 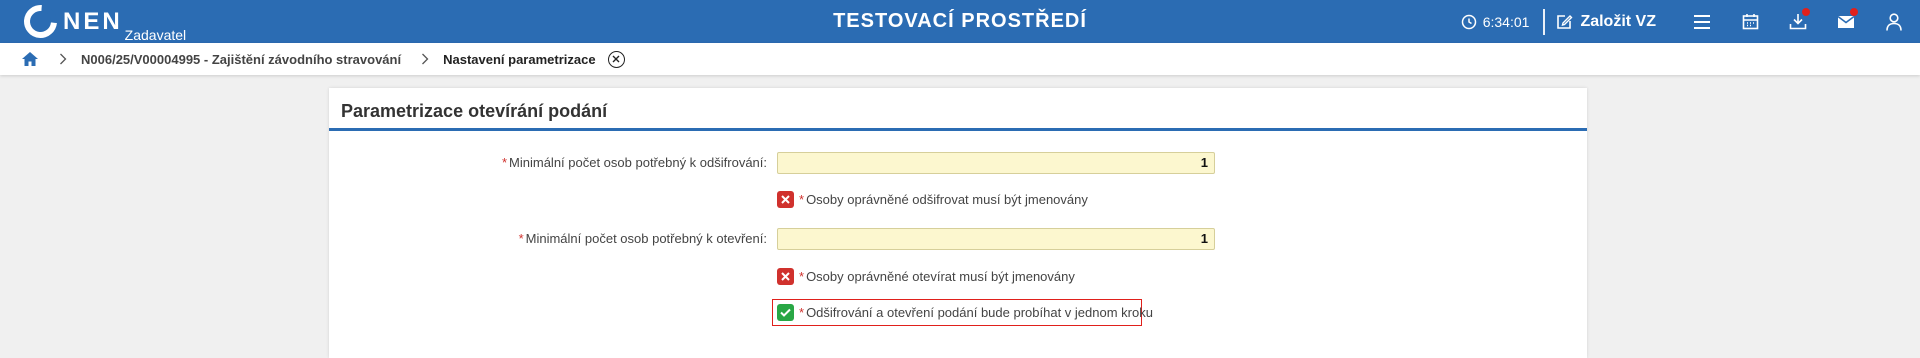 What do you see at coordinates (1468, 21) in the screenshot?
I see `clock-icon` at bounding box center [1468, 21].